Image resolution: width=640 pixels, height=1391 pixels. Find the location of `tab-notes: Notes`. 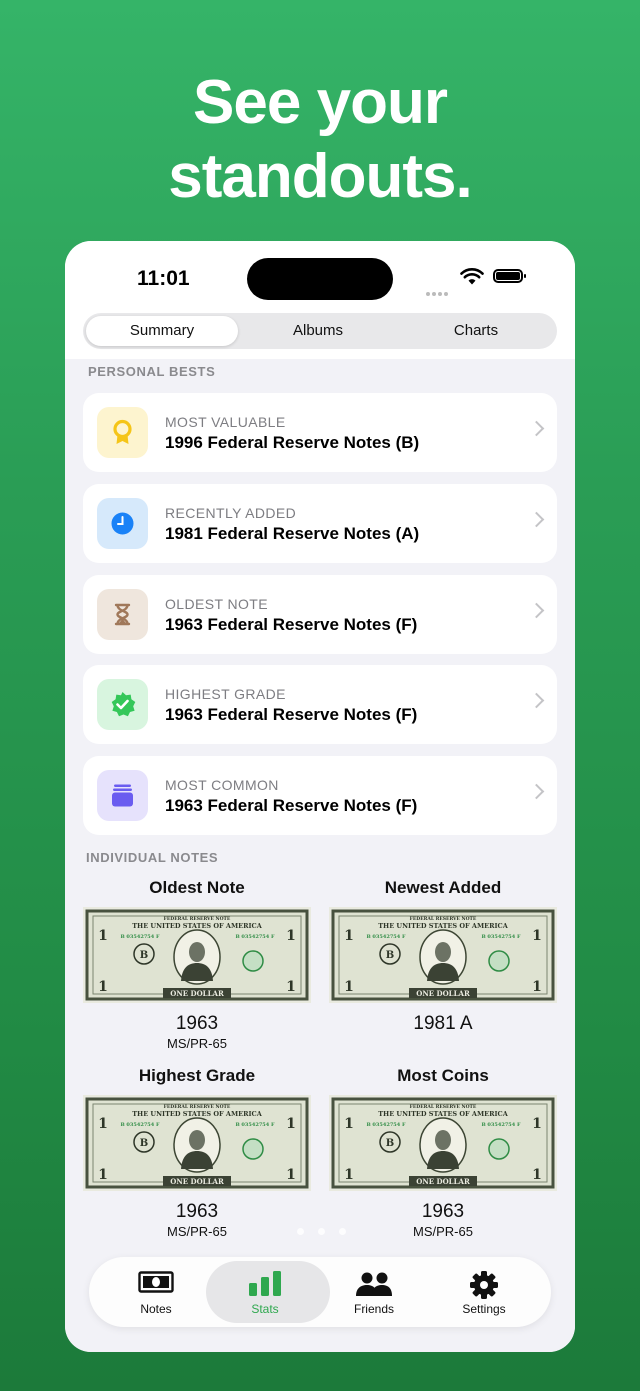

tab-notes: Notes is located at coordinates (156, 1292).